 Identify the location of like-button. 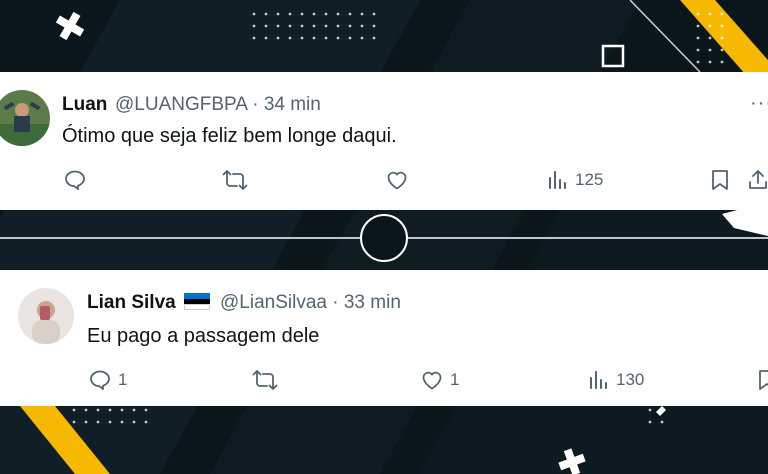
(400, 180).